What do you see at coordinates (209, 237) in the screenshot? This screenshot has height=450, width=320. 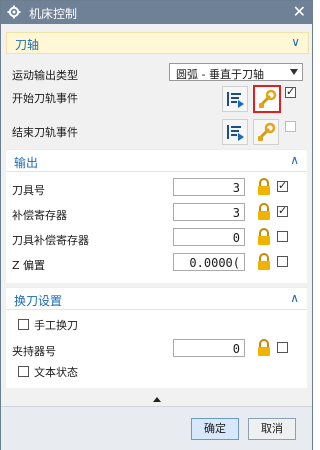 I see `tool-comp-register-input: 0` at bounding box center [209, 237].